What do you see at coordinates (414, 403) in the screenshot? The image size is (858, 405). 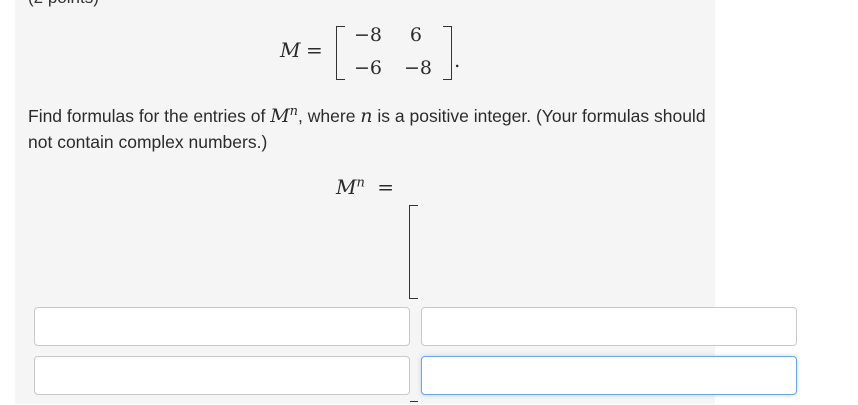 I see `answer-bracket-tick` at bounding box center [414, 403].